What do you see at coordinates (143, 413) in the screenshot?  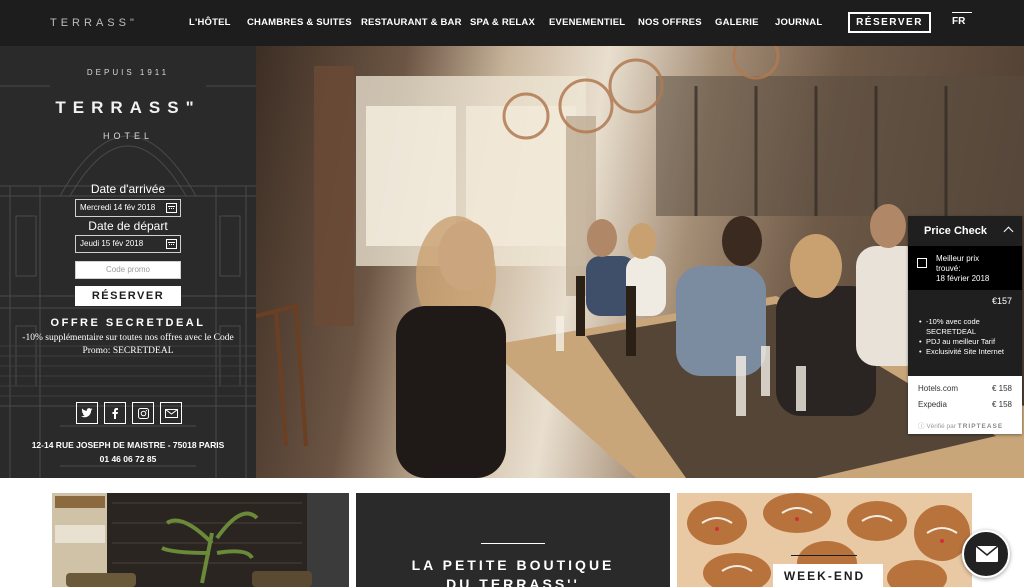 I see `instagram-icon` at bounding box center [143, 413].